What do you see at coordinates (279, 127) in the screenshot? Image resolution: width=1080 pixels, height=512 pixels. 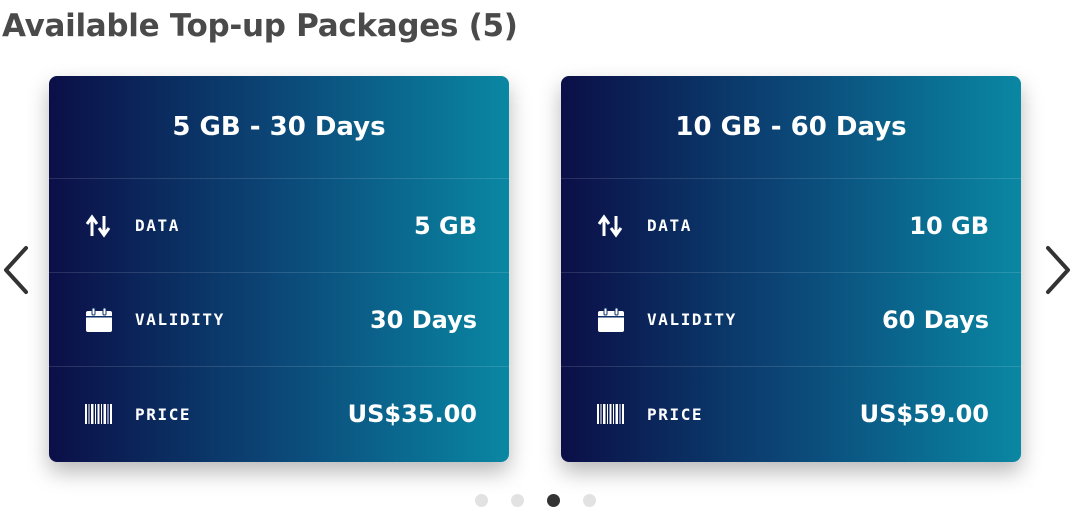 I see `package-title: 5 GB - 30 Days` at bounding box center [279, 127].